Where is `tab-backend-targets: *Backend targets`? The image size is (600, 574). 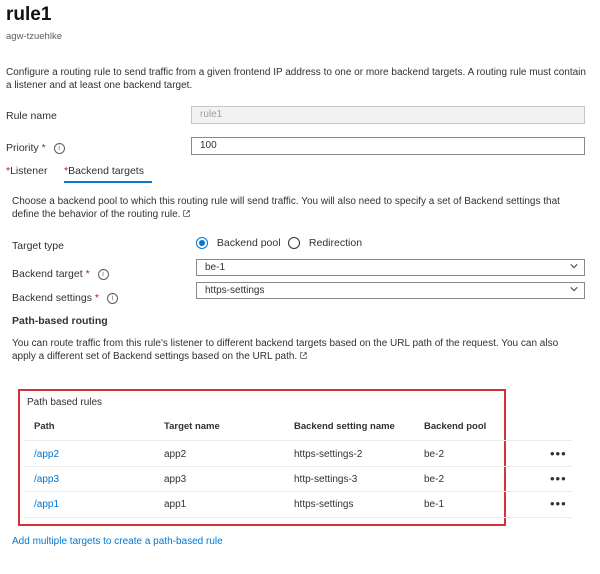 tab-backend-targets: *Backend targets is located at coordinates (104, 171).